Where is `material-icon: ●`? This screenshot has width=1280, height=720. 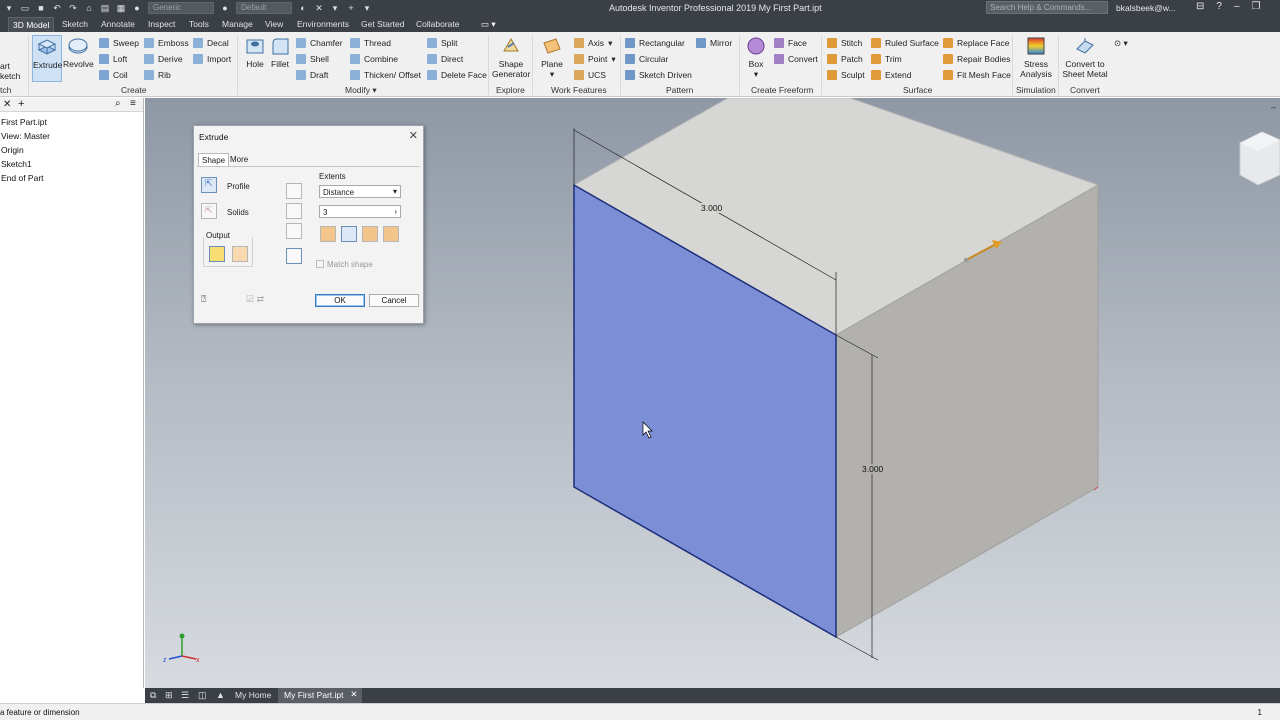 material-icon: ● is located at coordinates (225, 8).